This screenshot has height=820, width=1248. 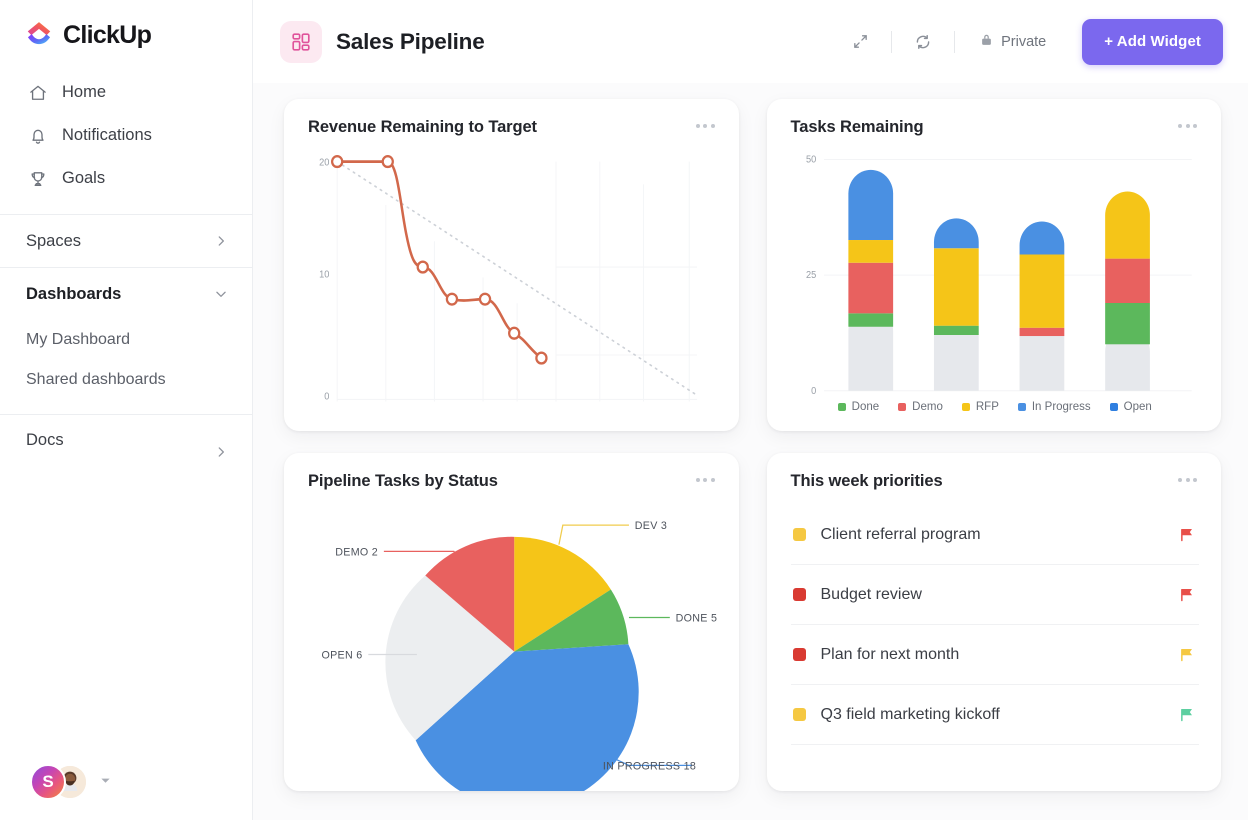 What do you see at coordinates (96, 379) in the screenshot?
I see `sidebar-subitem-label: Shared dashboards` at bounding box center [96, 379].